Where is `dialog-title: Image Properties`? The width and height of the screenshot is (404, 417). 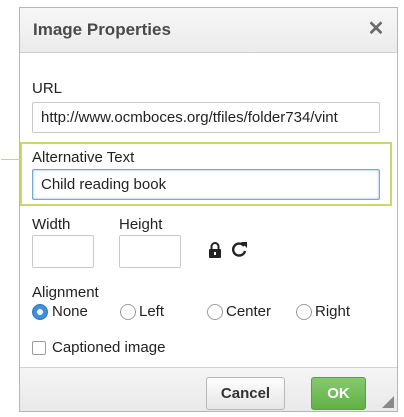 dialog-title: Image Properties is located at coordinates (102, 29).